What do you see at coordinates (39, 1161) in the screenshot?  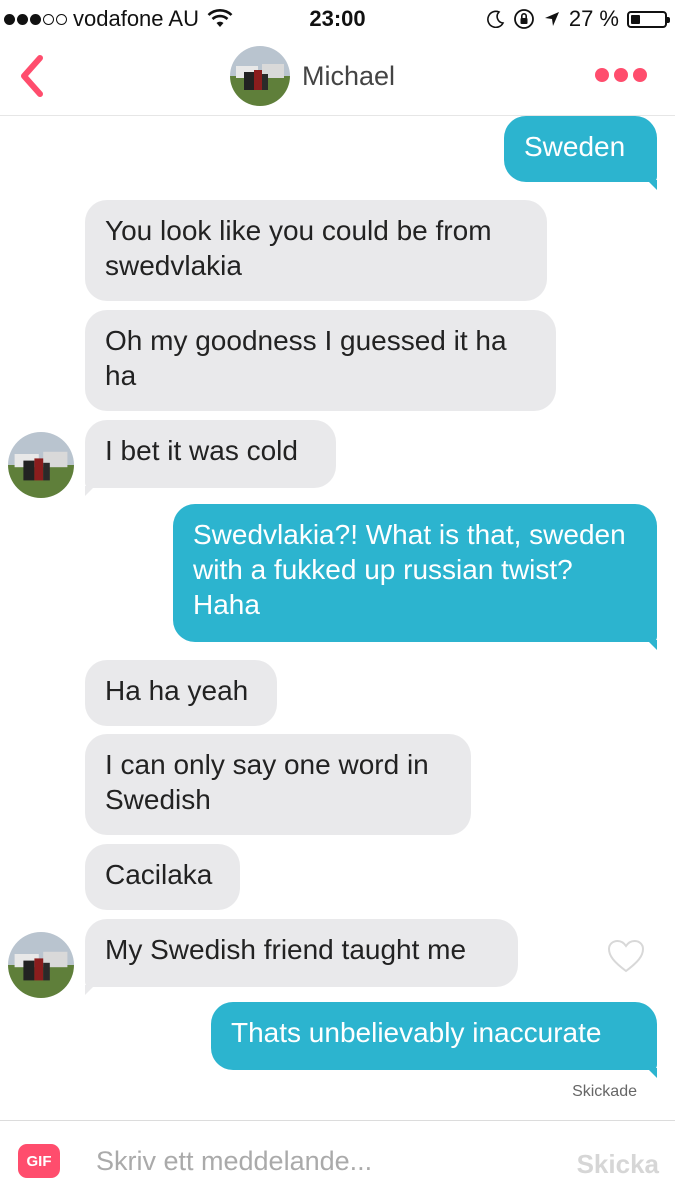 I see `gif-button: GIF` at bounding box center [39, 1161].